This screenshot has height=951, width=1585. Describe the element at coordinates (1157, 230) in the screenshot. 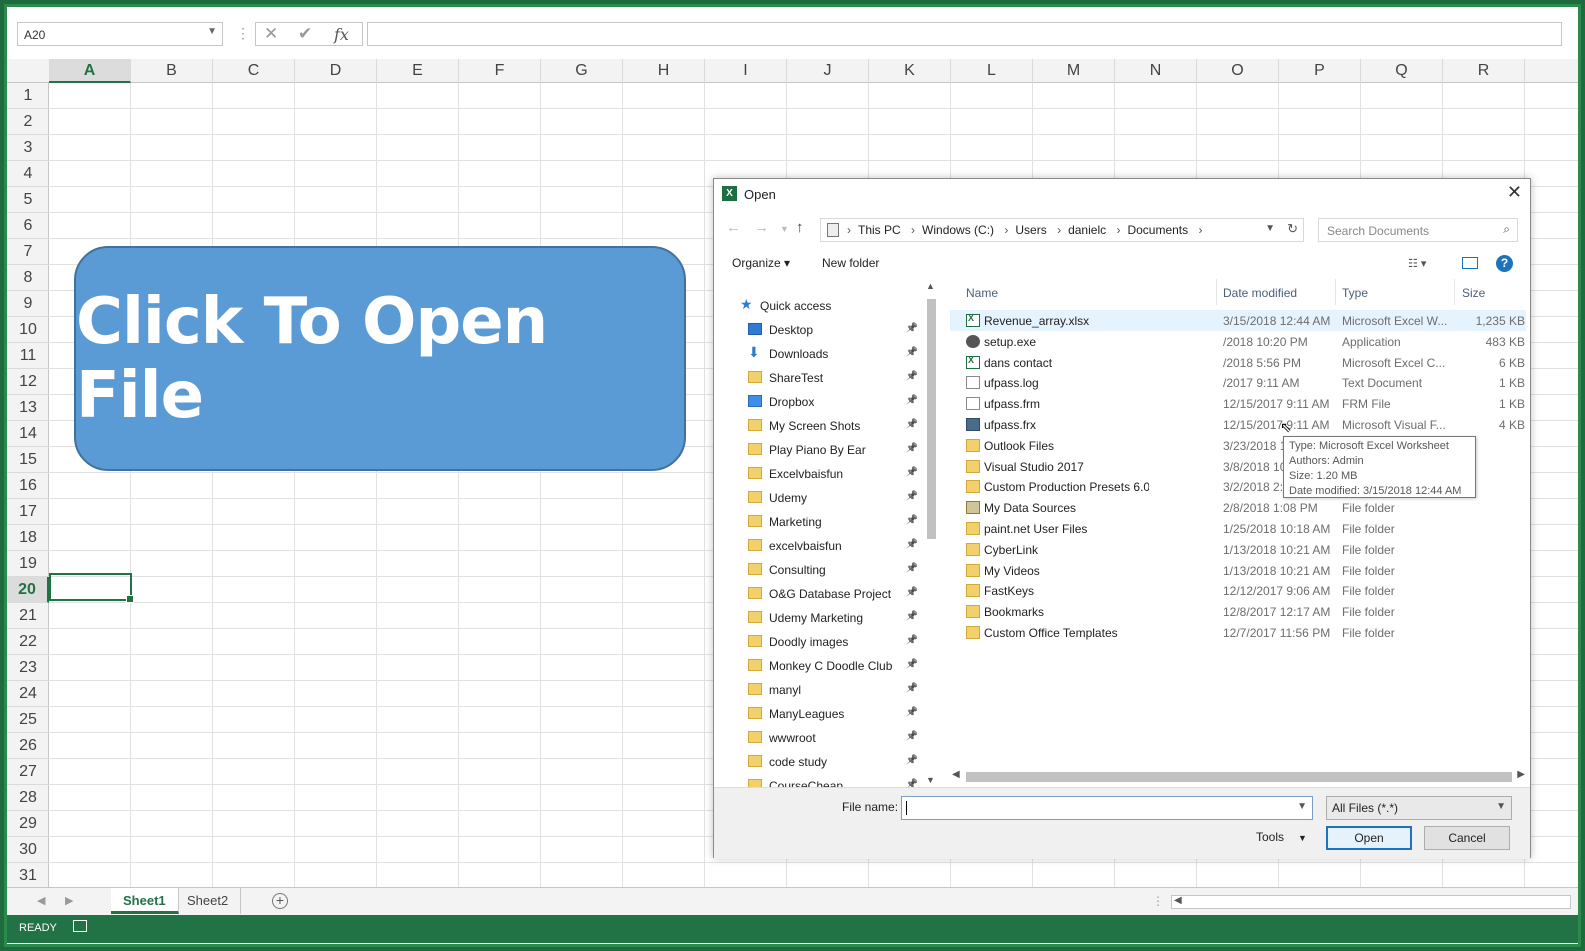

I see `breadcrumb-documents: Documents` at that location.